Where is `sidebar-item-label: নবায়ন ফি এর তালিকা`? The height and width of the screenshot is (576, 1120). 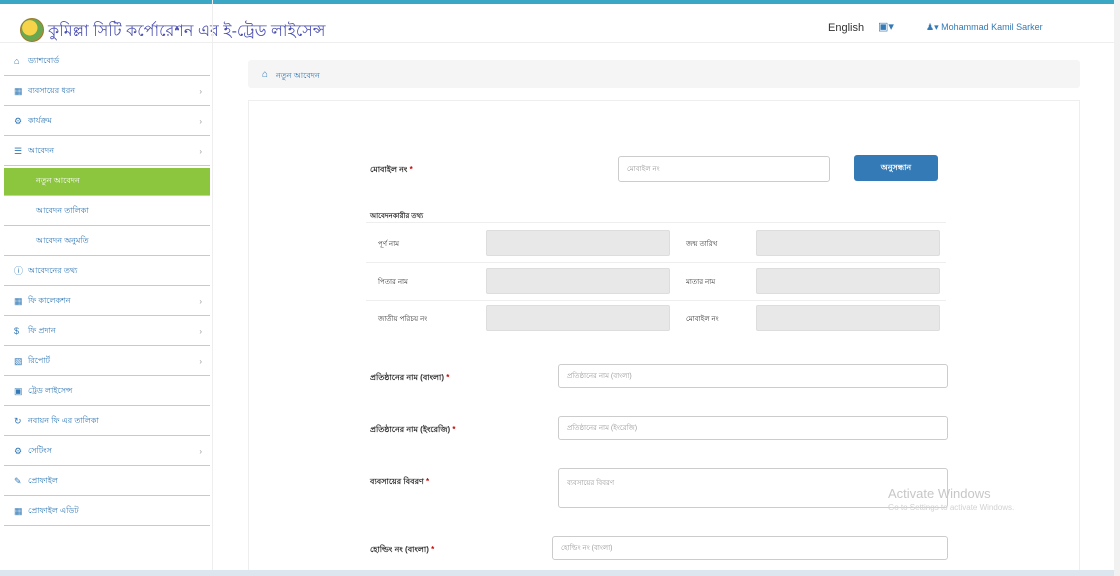
sidebar-item-label: নবায়ন ফি এর তালিকা is located at coordinates (63, 420).